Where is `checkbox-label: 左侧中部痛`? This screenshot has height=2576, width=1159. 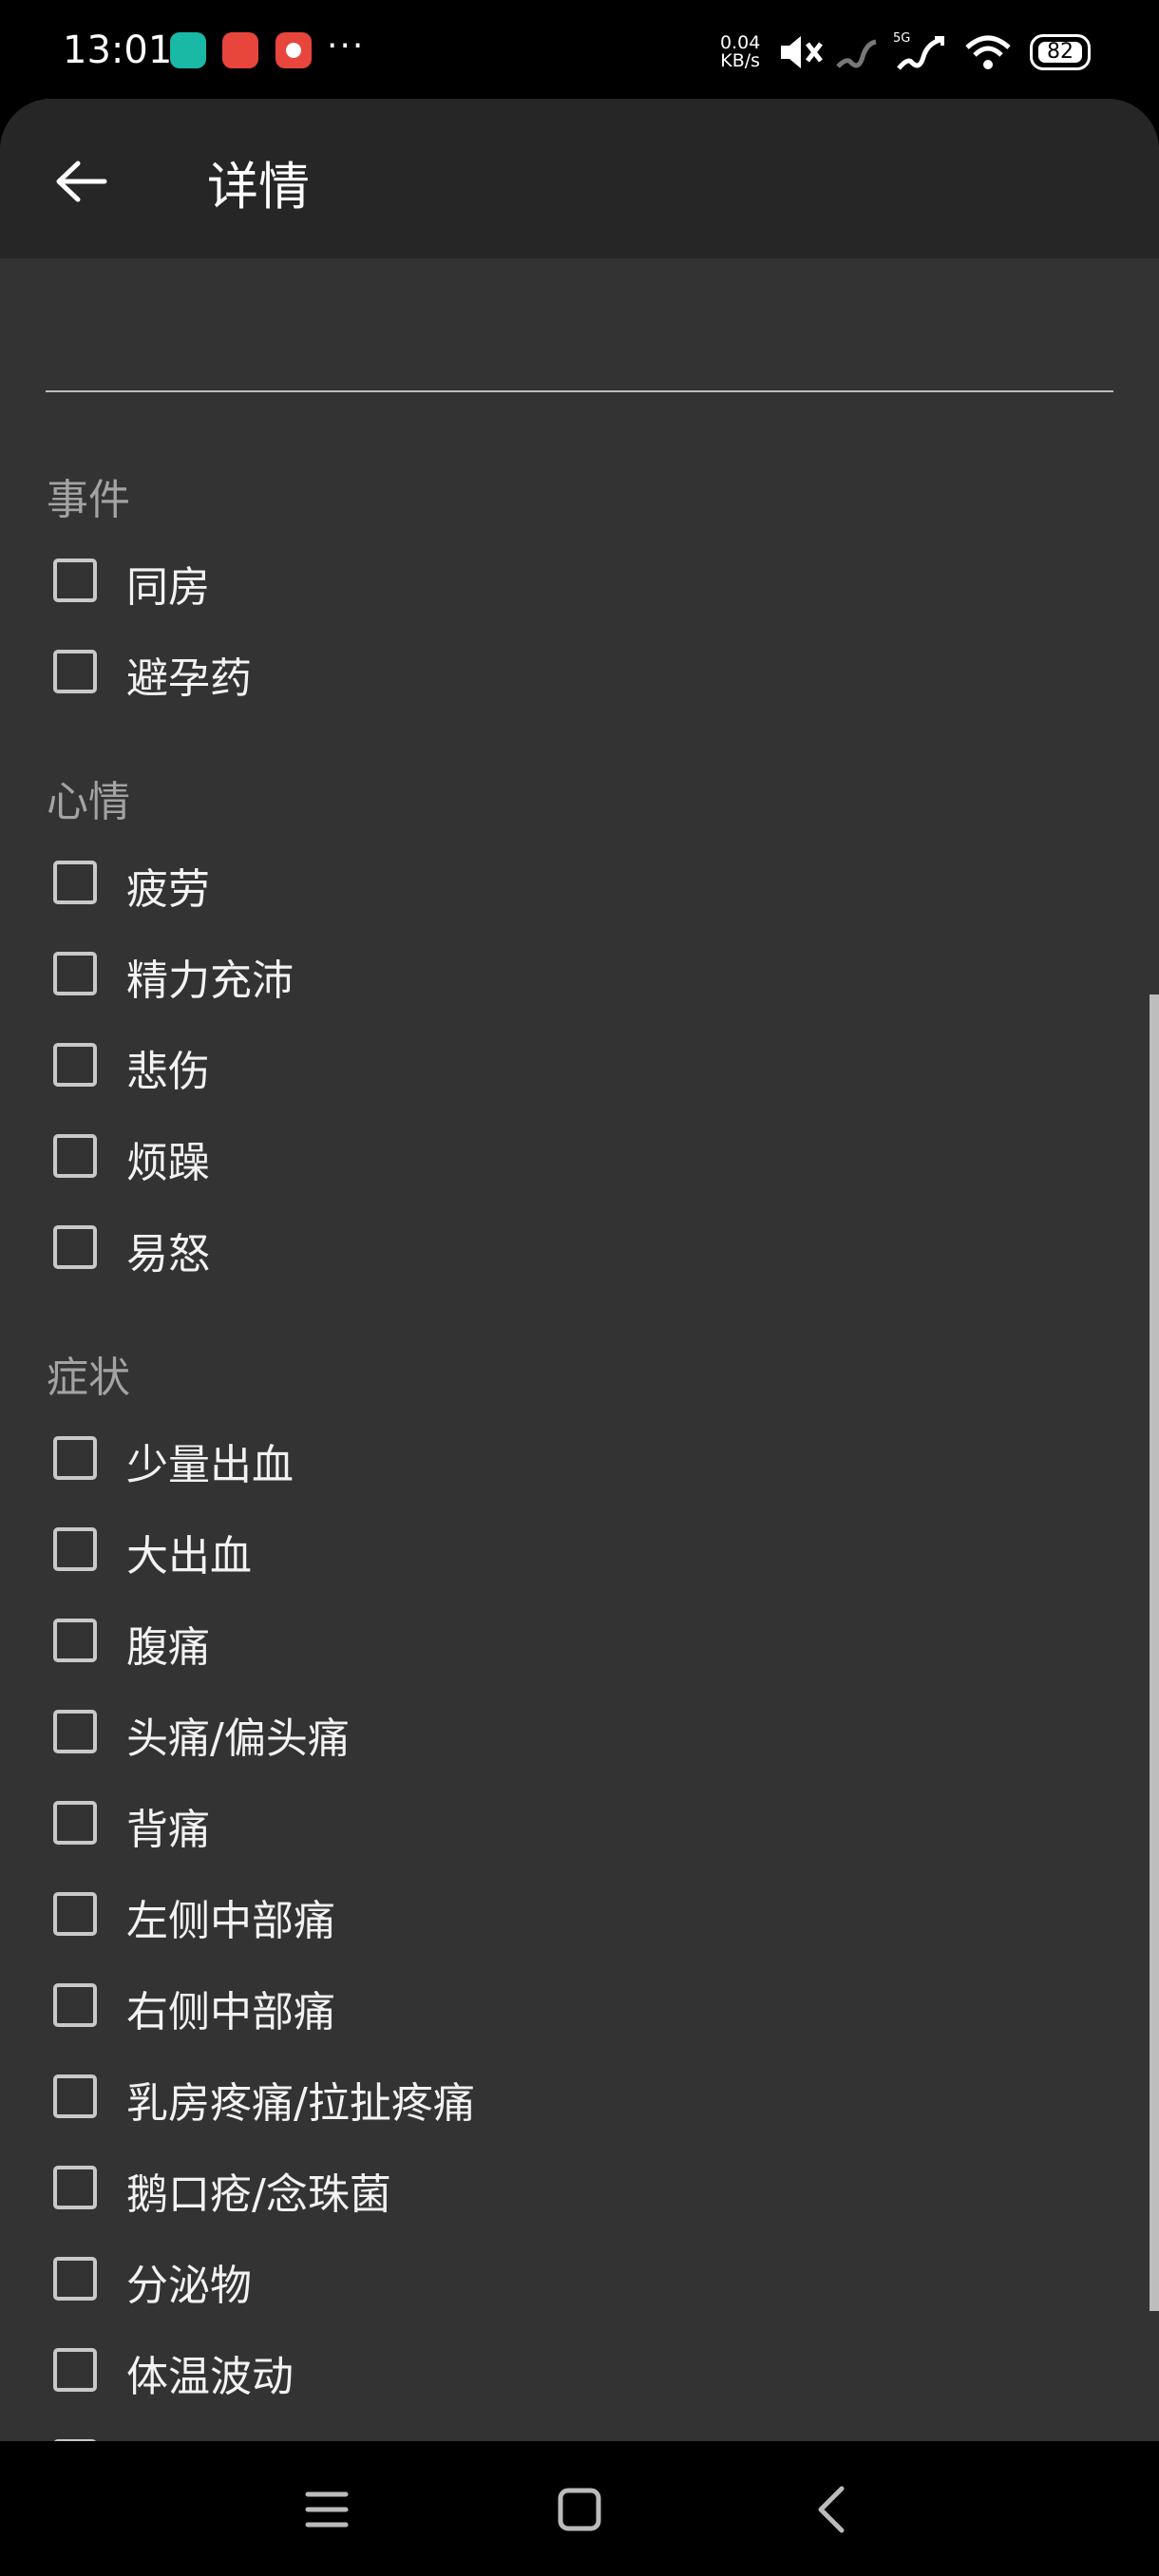 checkbox-label: 左侧中部痛 is located at coordinates (230, 1921).